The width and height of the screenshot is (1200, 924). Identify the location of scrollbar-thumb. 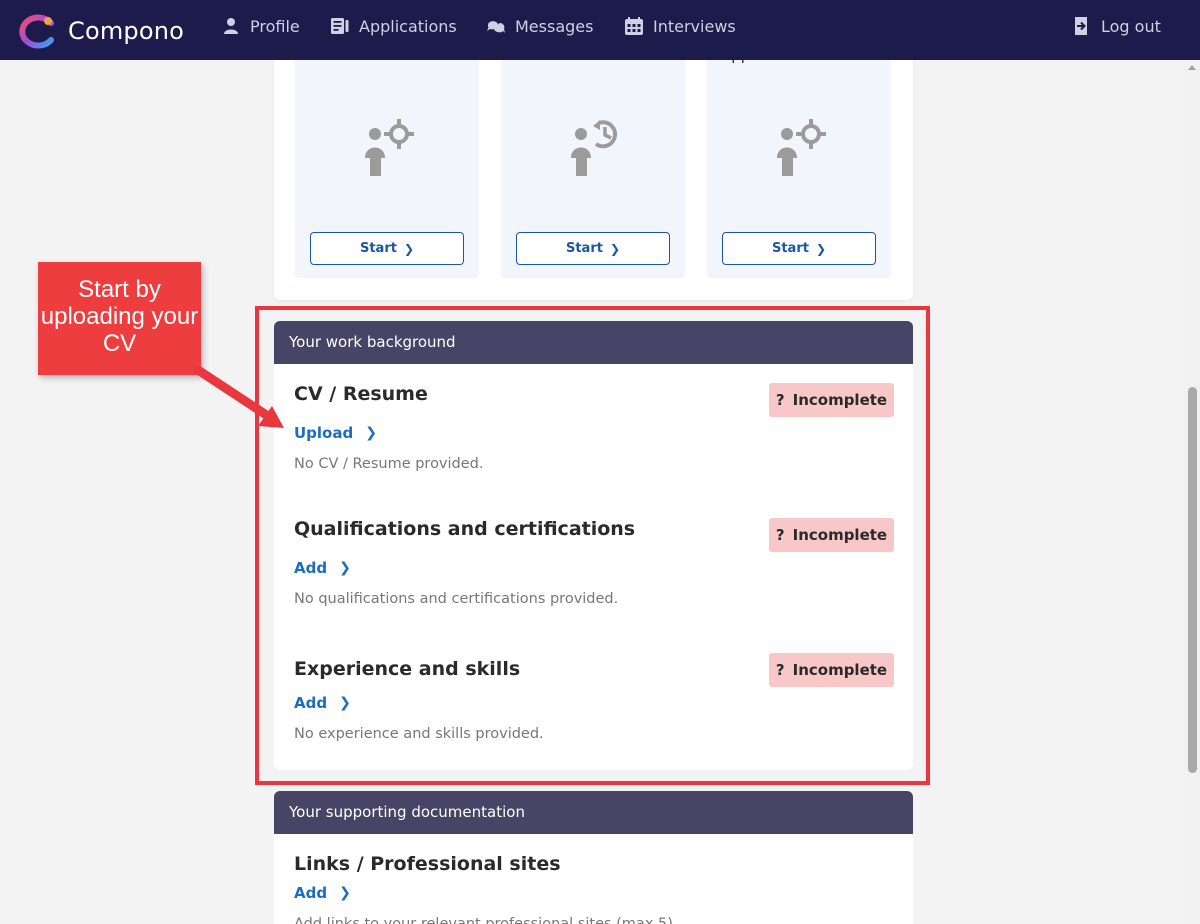
(1192, 580).